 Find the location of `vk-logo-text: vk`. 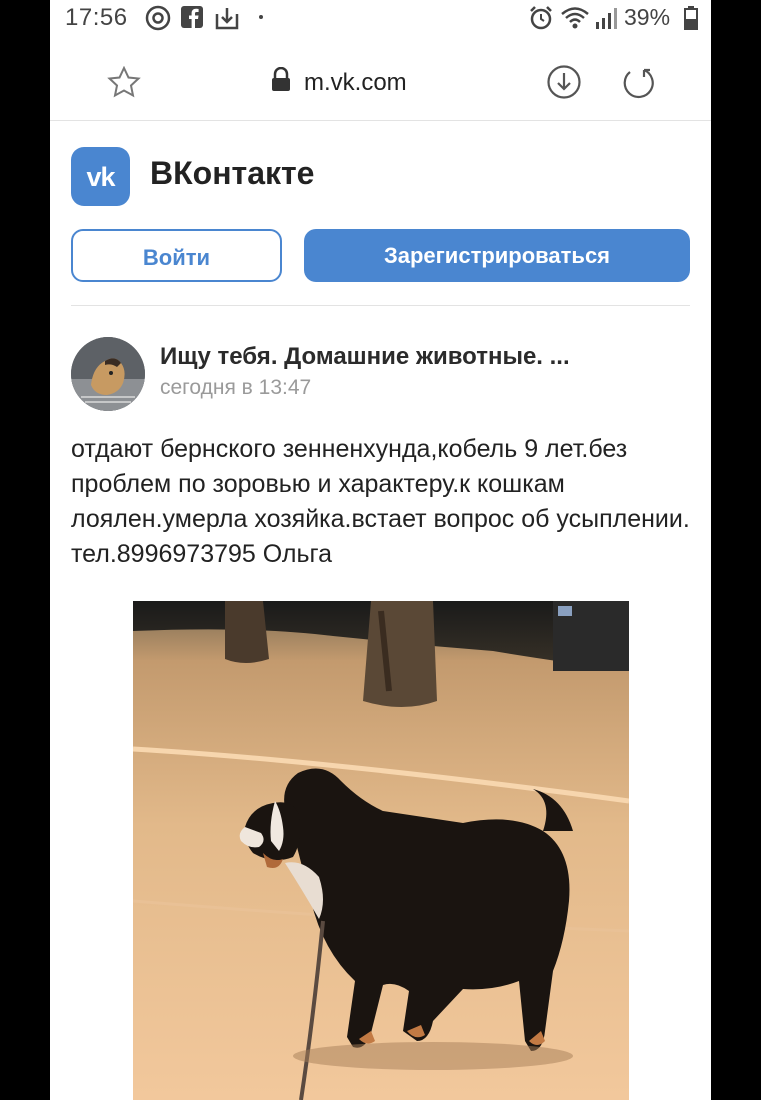

vk-logo-text: vk is located at coordinates (100, 177).